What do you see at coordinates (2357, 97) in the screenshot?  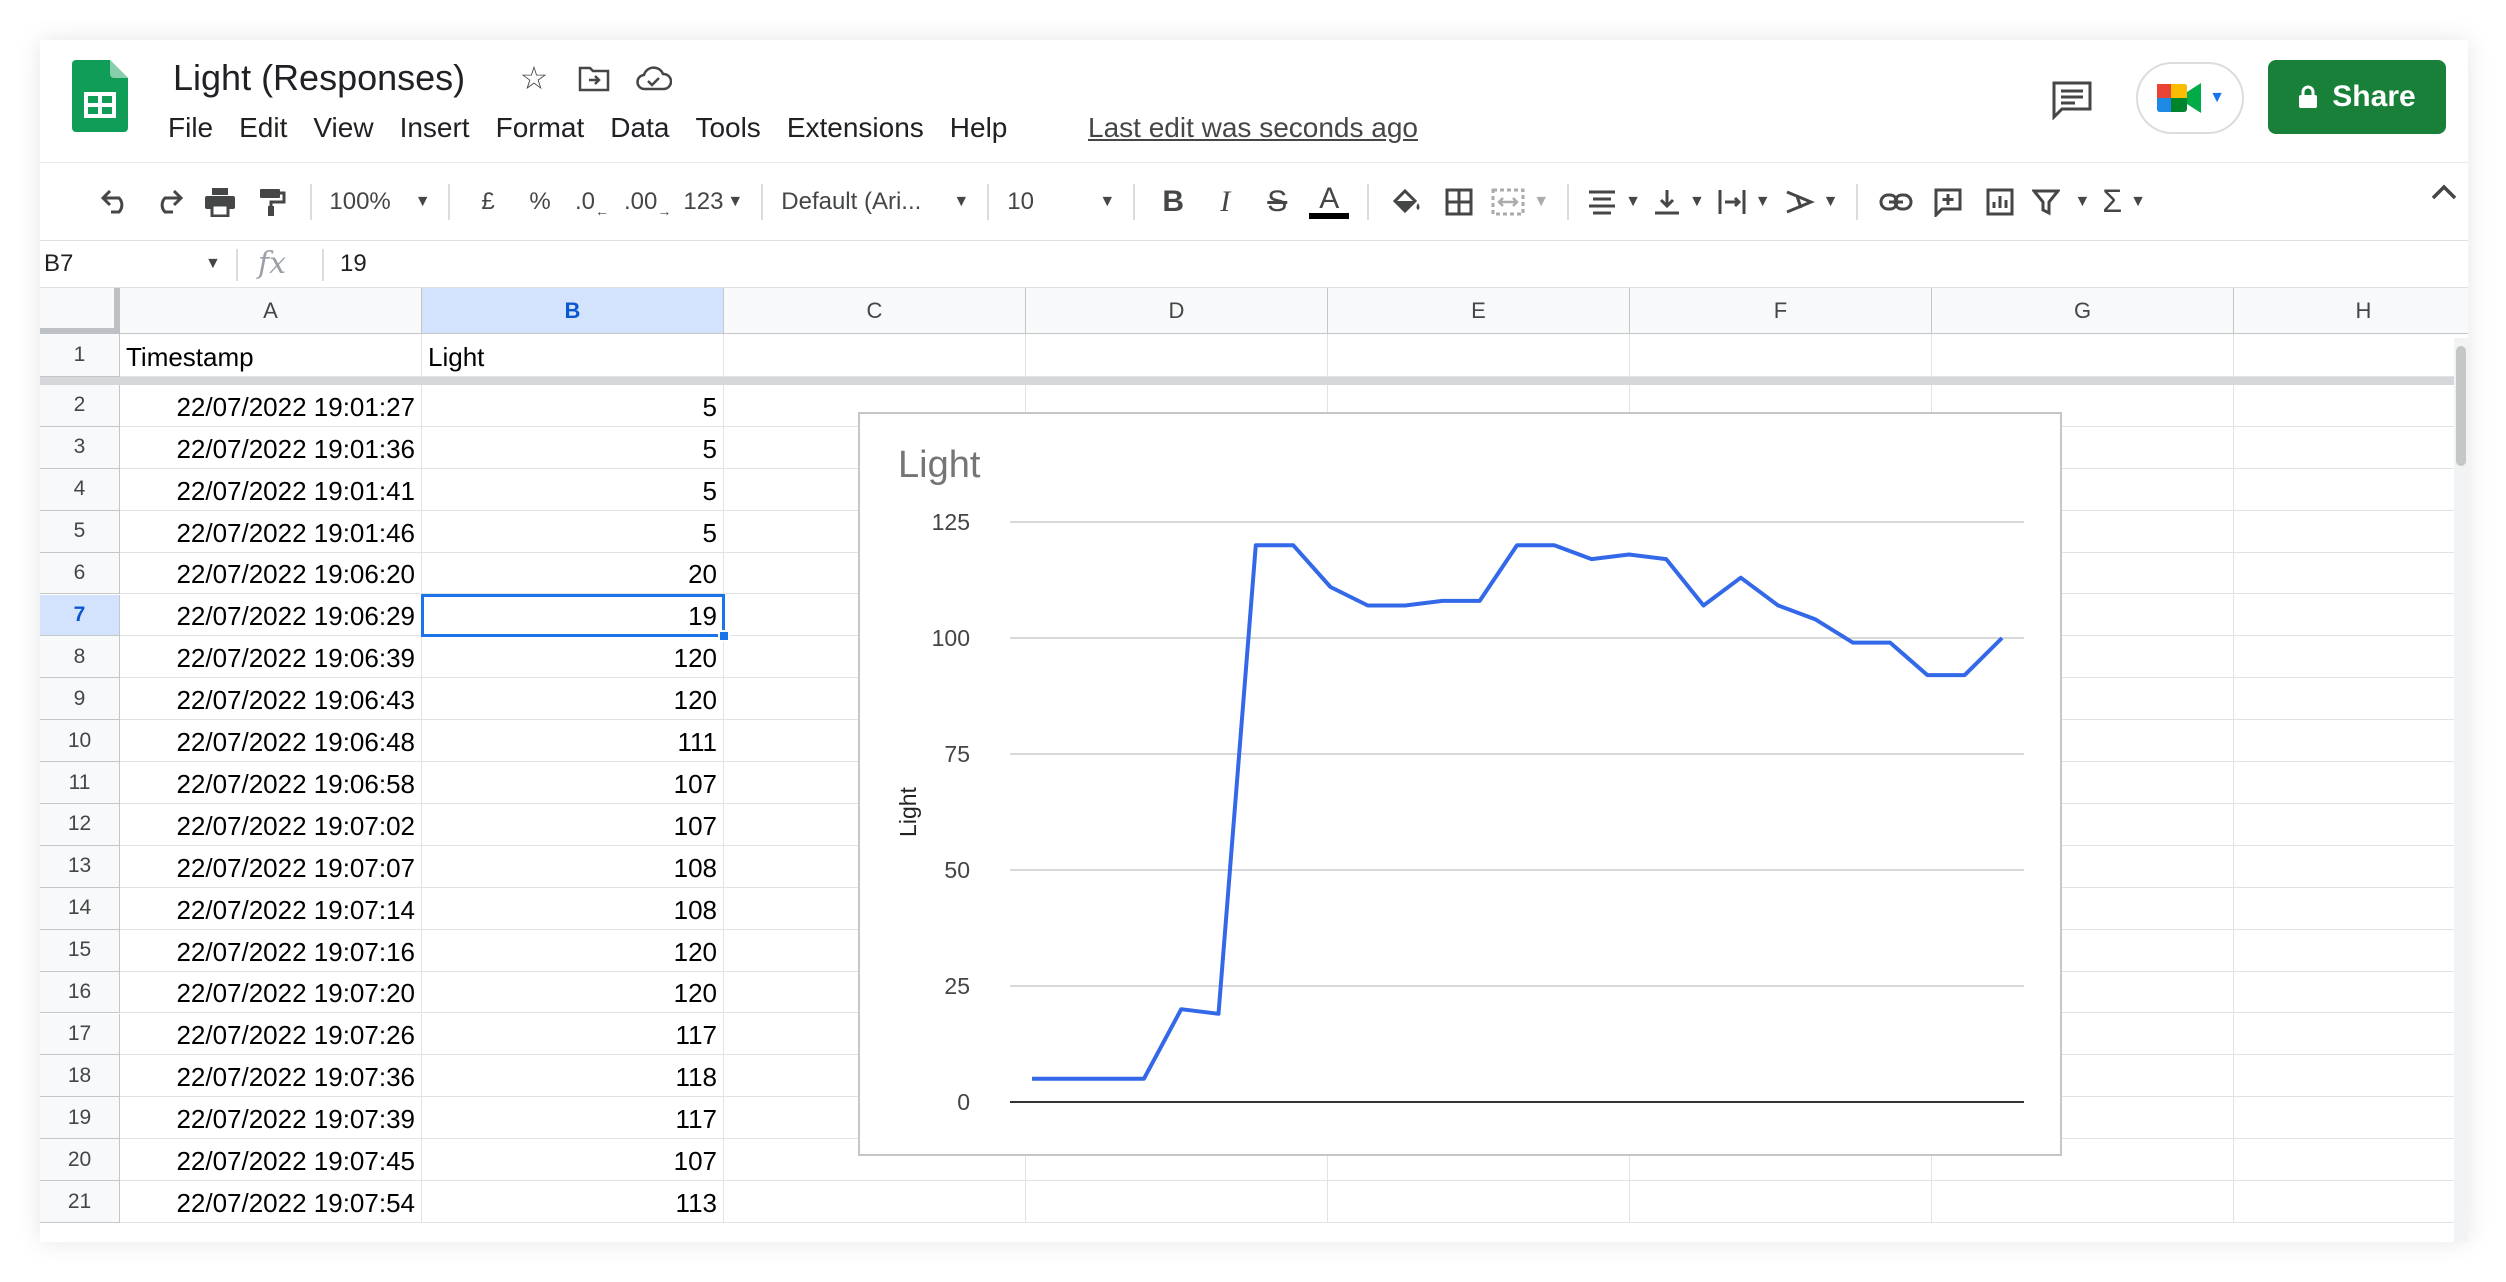 I see `share-button: Share` at bounding box center [2357, 97].